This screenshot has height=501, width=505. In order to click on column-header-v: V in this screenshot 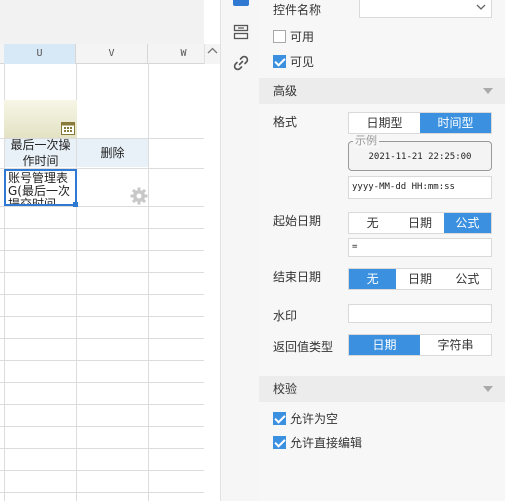, I will do `click(112, 54)`.